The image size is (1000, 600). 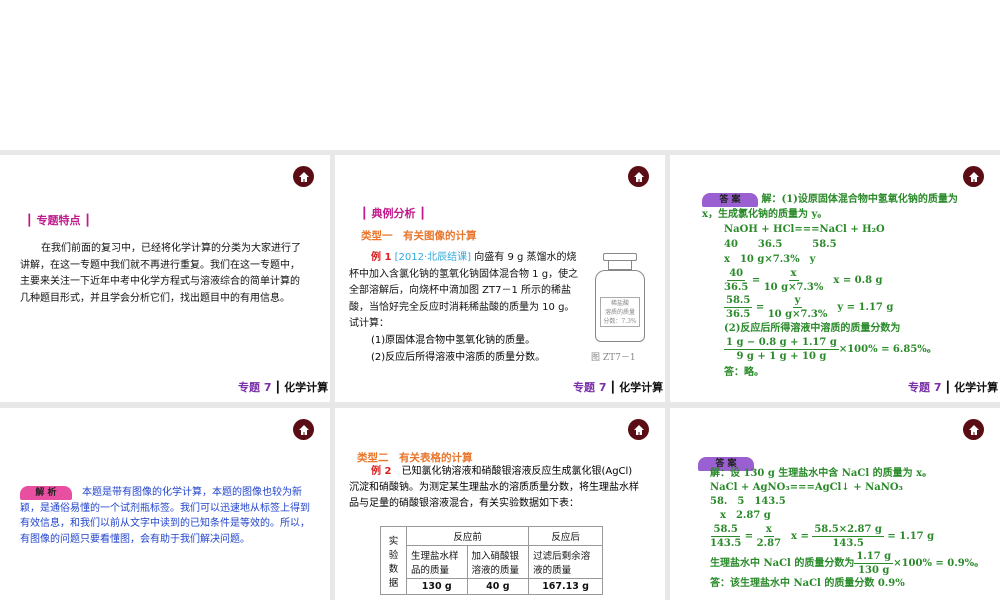 I want to click on final-answer: 答：略。, so click(x=744, y=372).